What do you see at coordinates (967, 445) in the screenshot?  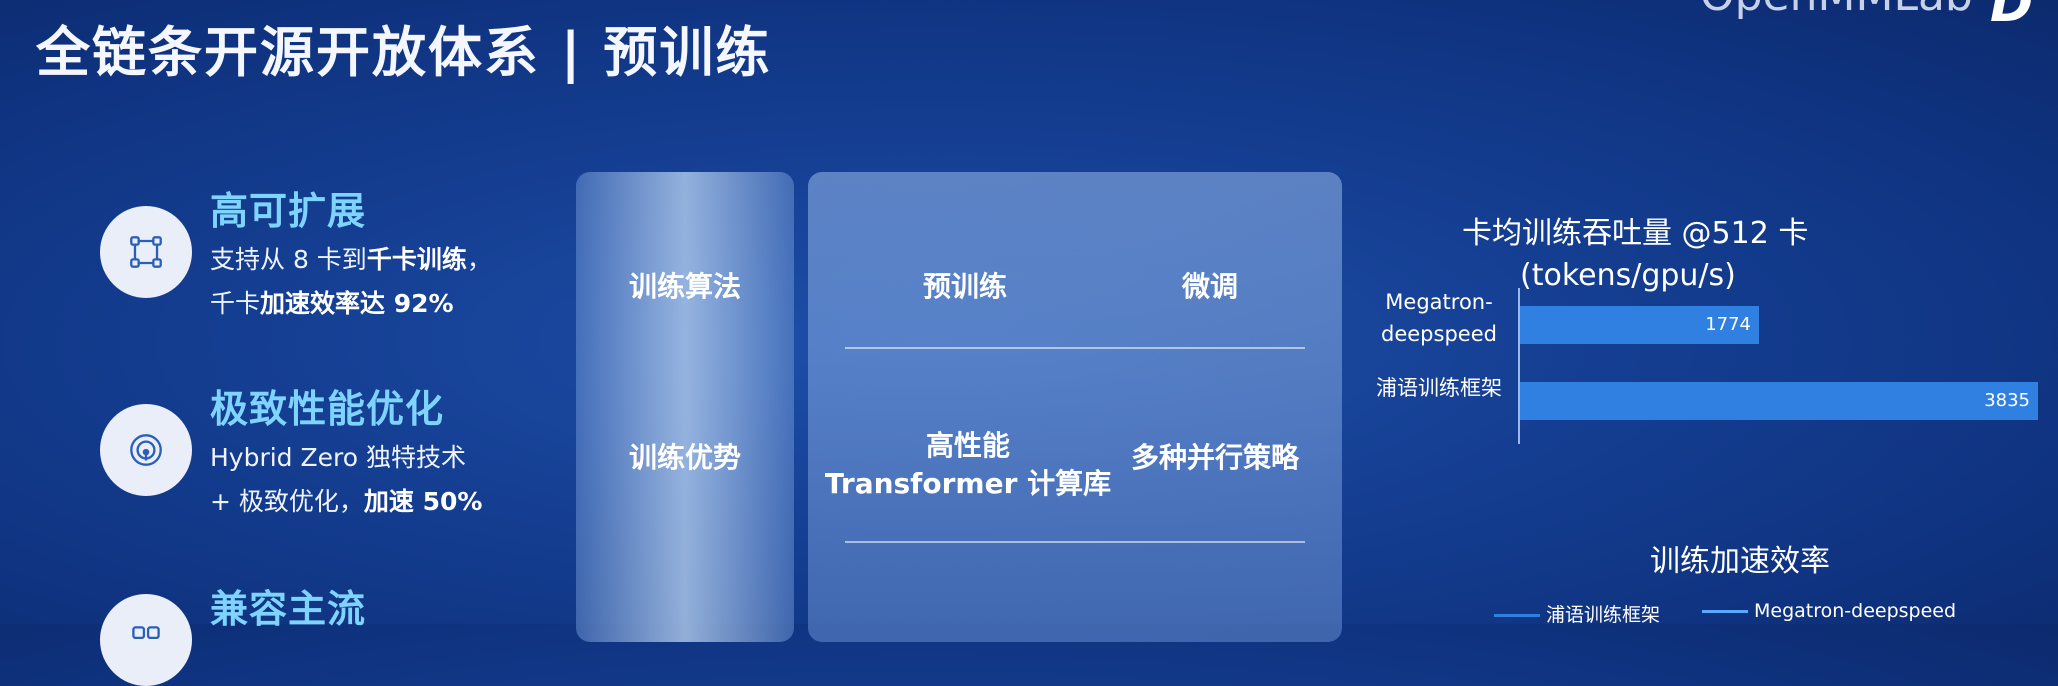 I see `cell-hpc-line1: 高性能` at bounding box center [967, 445].